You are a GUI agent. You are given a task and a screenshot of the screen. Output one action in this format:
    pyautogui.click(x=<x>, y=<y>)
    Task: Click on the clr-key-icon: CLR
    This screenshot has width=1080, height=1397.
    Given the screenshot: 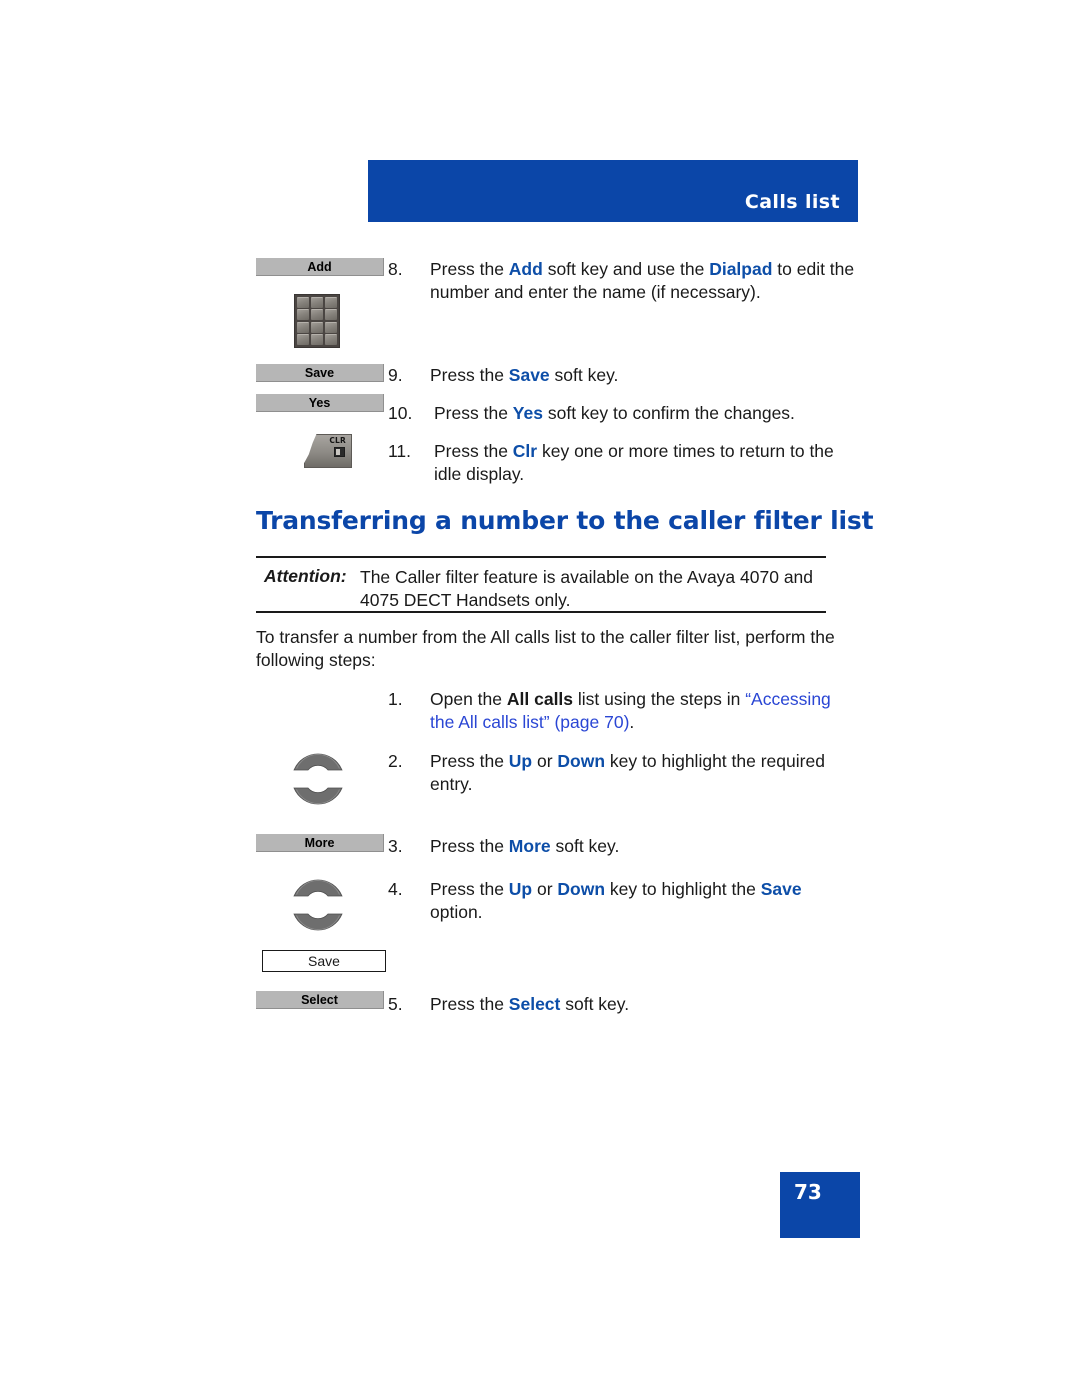 What is the action you would take?
    pyautogui.click(x=328, y=451)
    